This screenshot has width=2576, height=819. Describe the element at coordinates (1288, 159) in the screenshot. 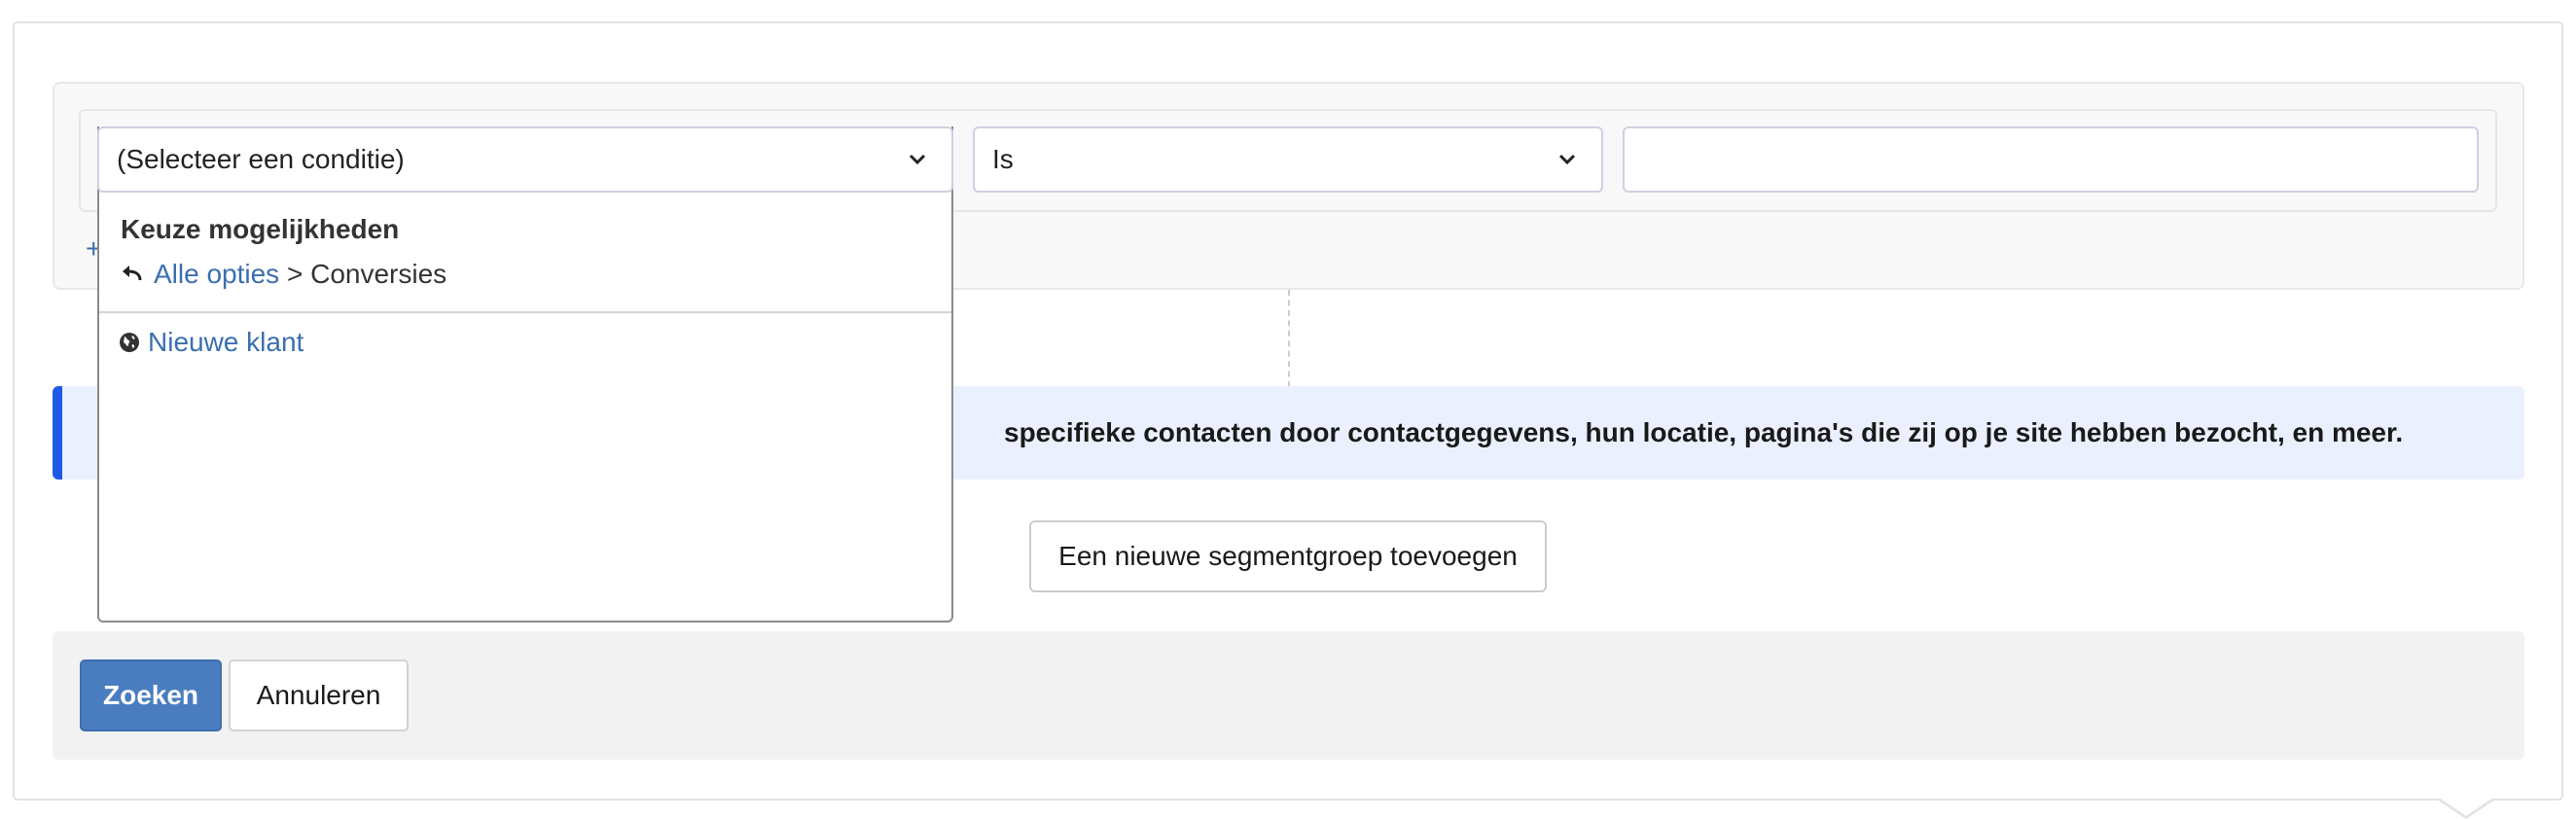

I see `operator-select: Is` at that location.